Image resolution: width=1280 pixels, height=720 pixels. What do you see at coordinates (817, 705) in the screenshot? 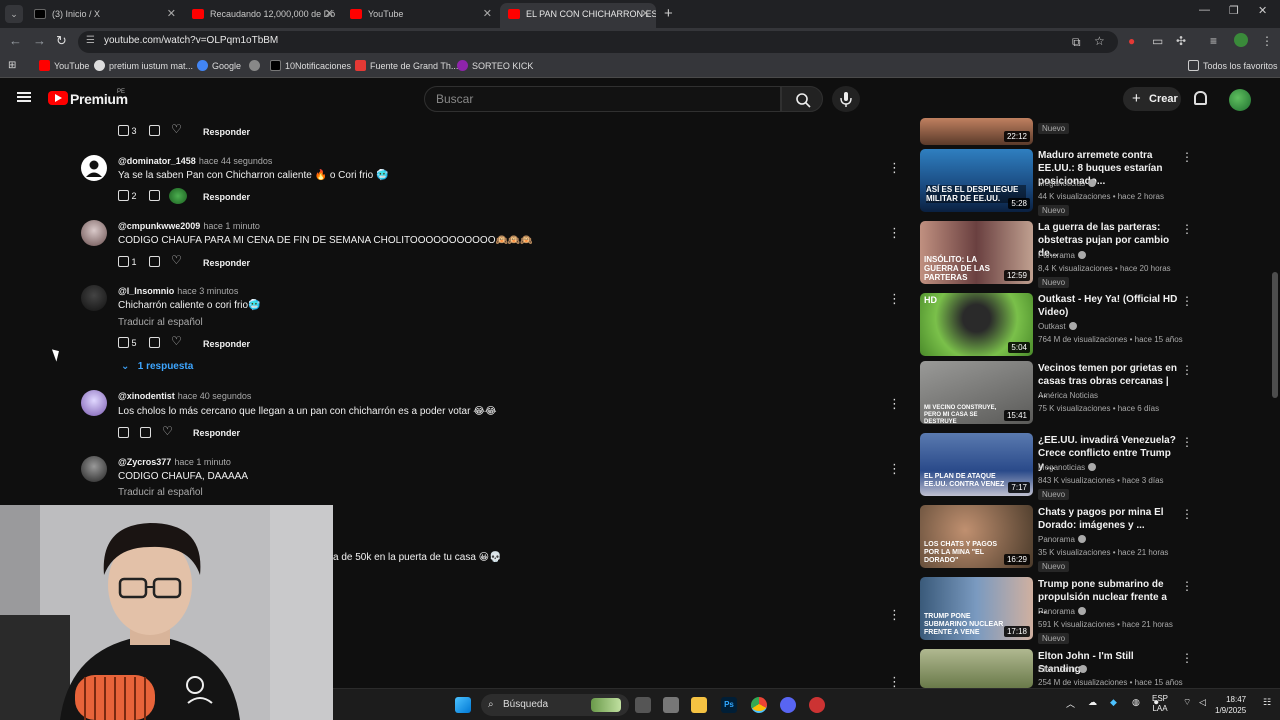
I see `obs-icon` at bounding box center [817, 705].